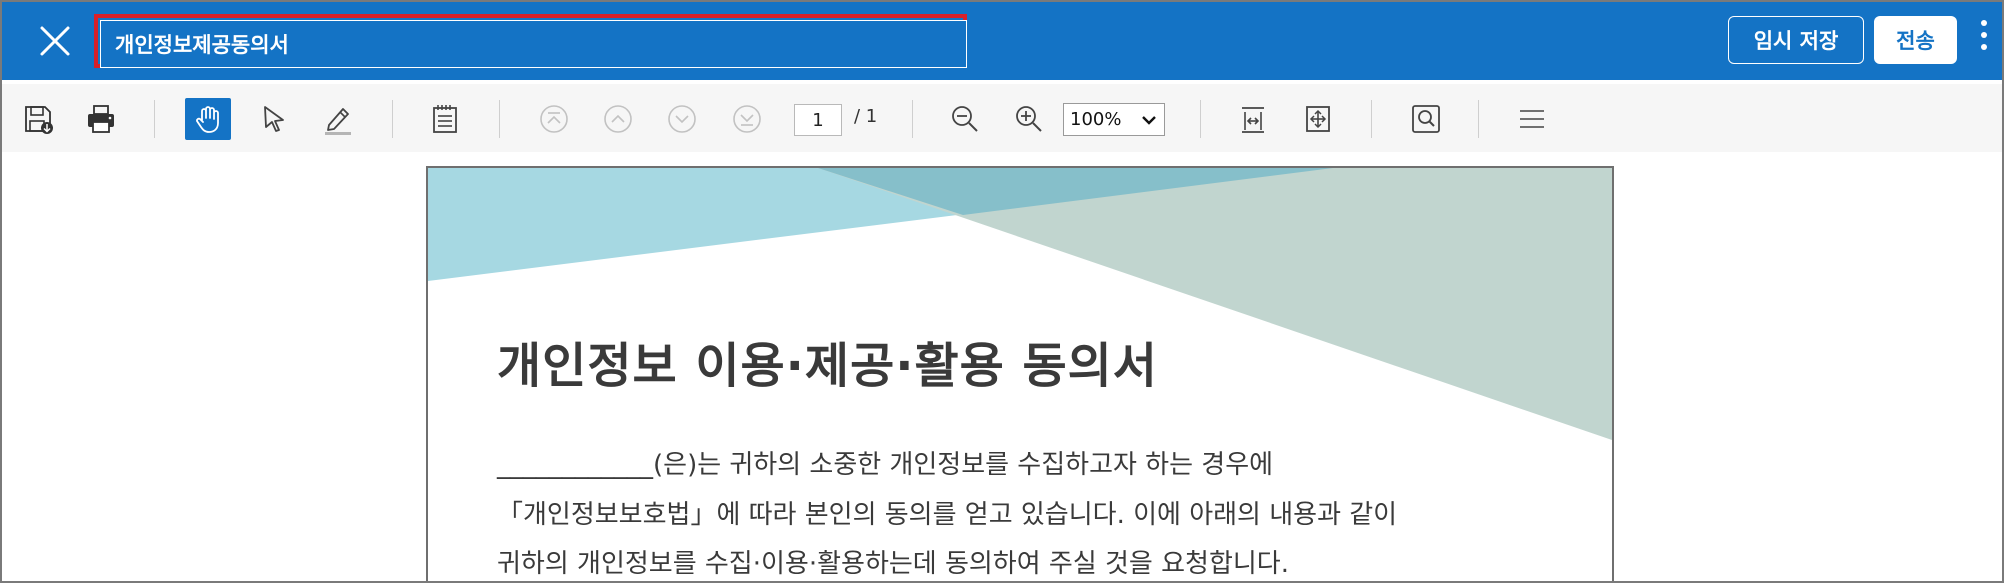 Image resolution: width=2004 pixels, height=583 pixels. Describe the element at coordinates (554, 119) in the screenshot. I see `first-page-icon` at that location.